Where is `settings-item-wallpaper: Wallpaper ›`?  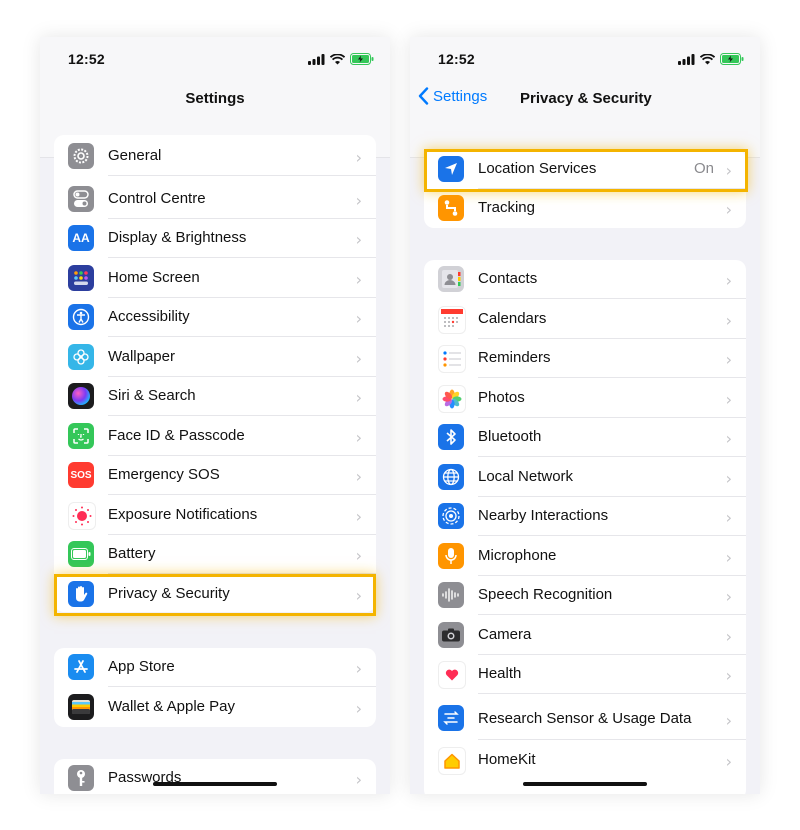
settings-item-wallpaper: Wallpaper › is located at coordinates (215, 357).